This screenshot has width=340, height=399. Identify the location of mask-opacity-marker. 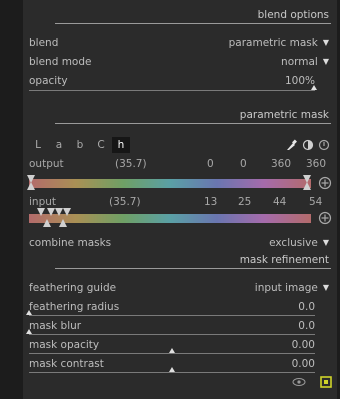
(172, 350).